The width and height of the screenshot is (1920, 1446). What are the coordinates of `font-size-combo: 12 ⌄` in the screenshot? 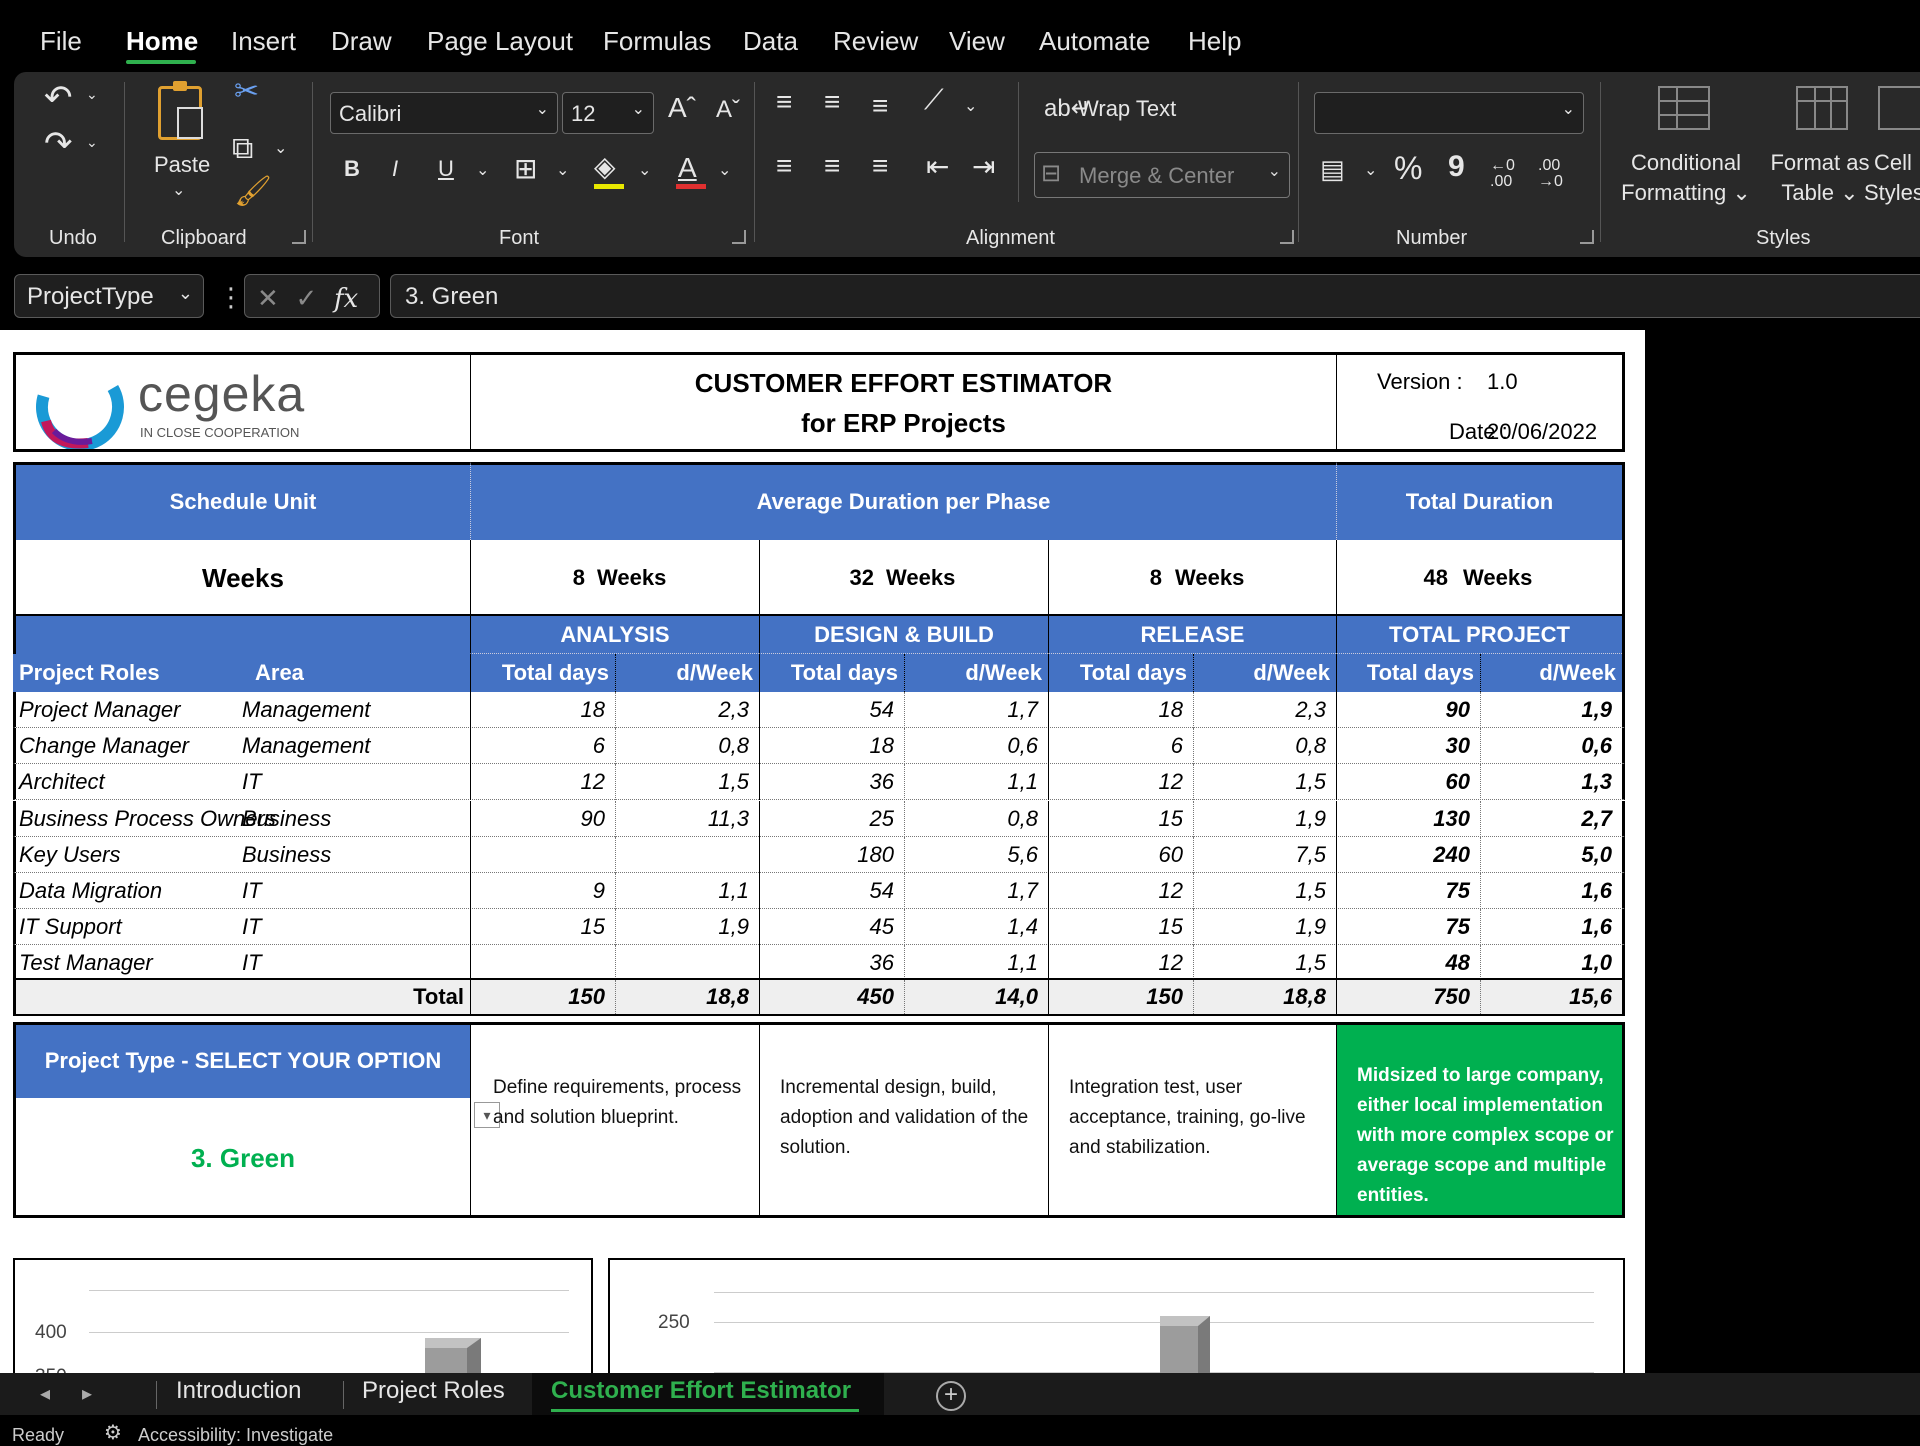 It's located at (608, 113).